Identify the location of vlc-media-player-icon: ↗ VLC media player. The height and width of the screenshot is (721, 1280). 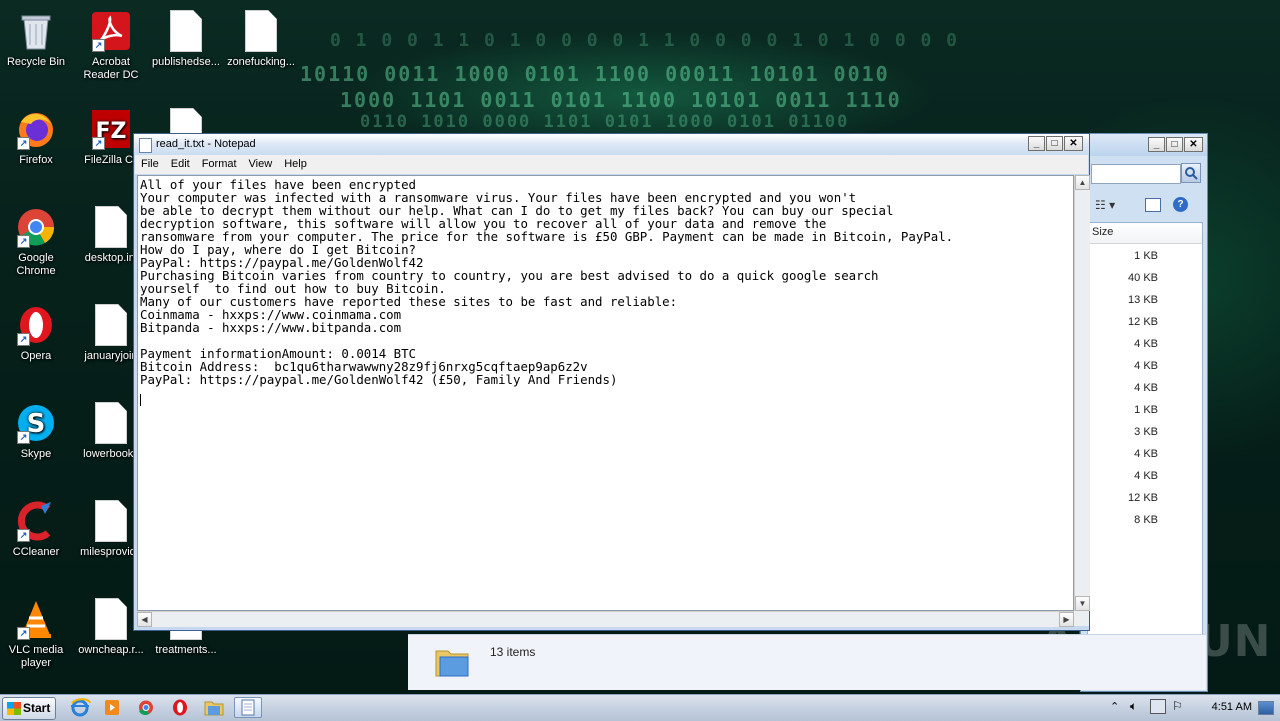
(37, 630).